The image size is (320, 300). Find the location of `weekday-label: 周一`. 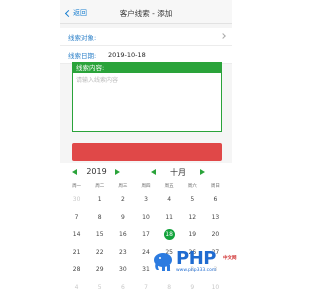

weekday-label: 周一 is located at coordinates (77, 186).